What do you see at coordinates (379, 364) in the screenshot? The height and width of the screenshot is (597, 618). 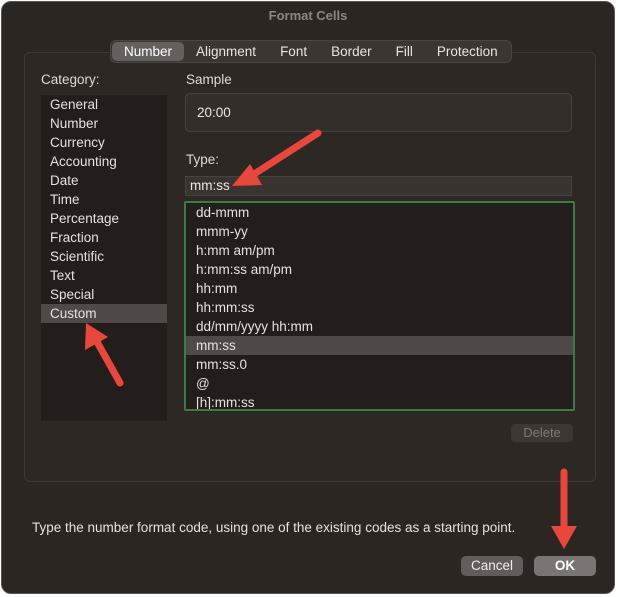 I see `format-item: mm:ss.0` at bounding box center [379, 364].